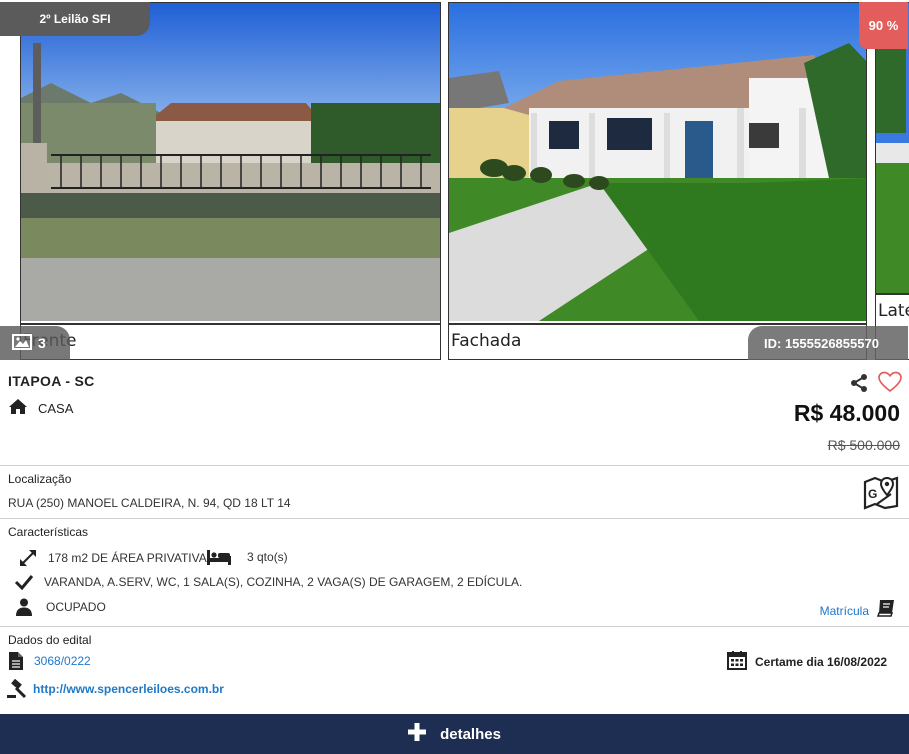  Describe the element at coordinates (872, 494) in the screenshot. I see `svg-text: G` at that location.